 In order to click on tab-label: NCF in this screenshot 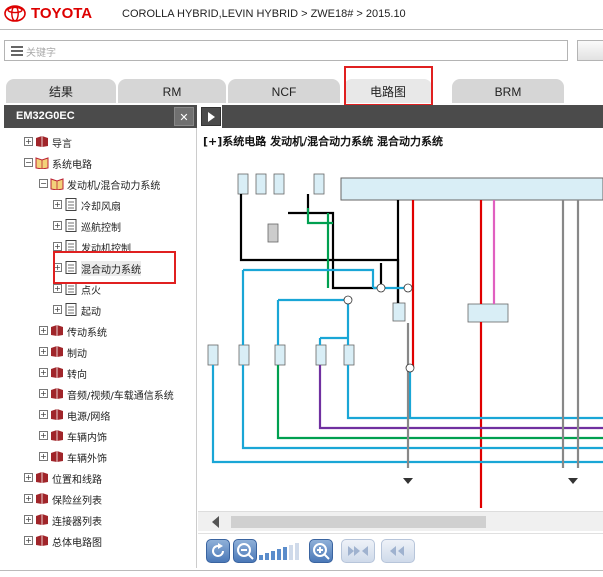, I will do `click(284, 92)`.